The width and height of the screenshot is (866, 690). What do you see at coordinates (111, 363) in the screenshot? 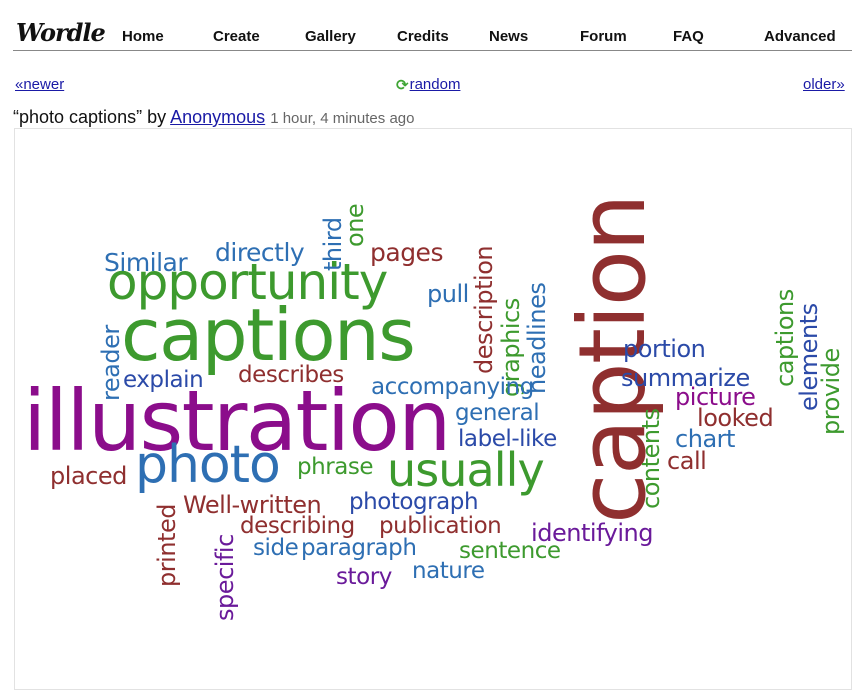
I see `cloud-word-reader: reader` at bounding box center [111, 363].